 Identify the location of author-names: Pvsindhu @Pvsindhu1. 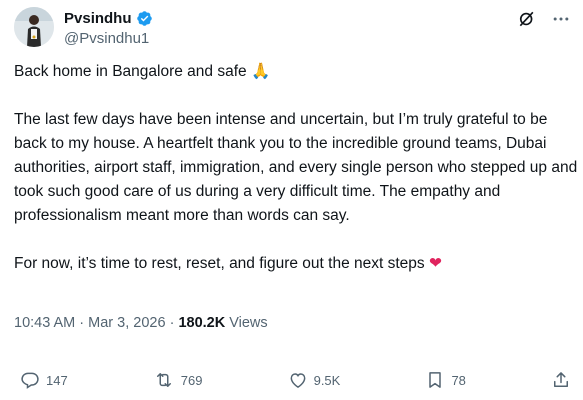
(108, 27).